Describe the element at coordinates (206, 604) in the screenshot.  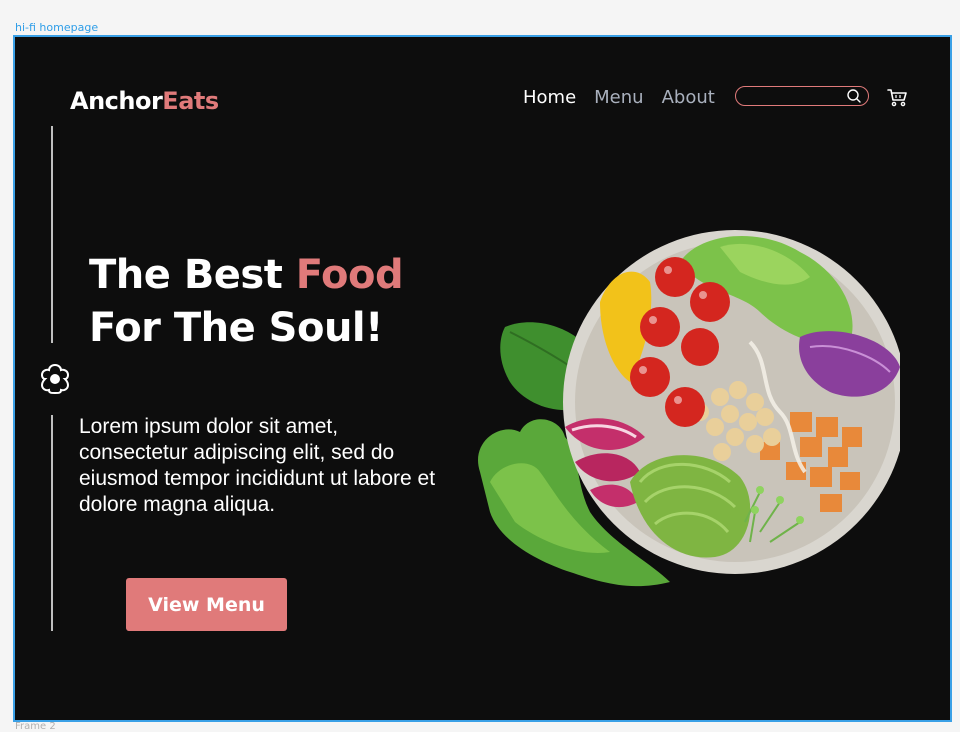
I see `view-menu-button: View Menu` at that location.